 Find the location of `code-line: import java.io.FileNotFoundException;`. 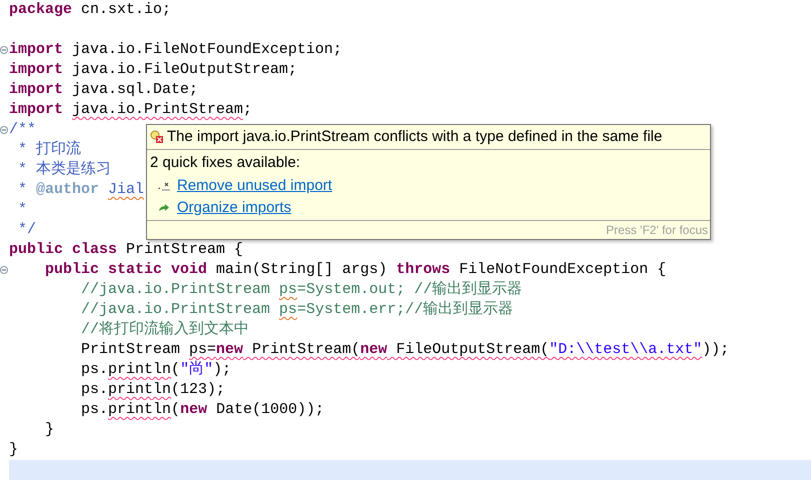

code-line: import java.io.FileNotFoundException; is located at coordinates (175, 50).